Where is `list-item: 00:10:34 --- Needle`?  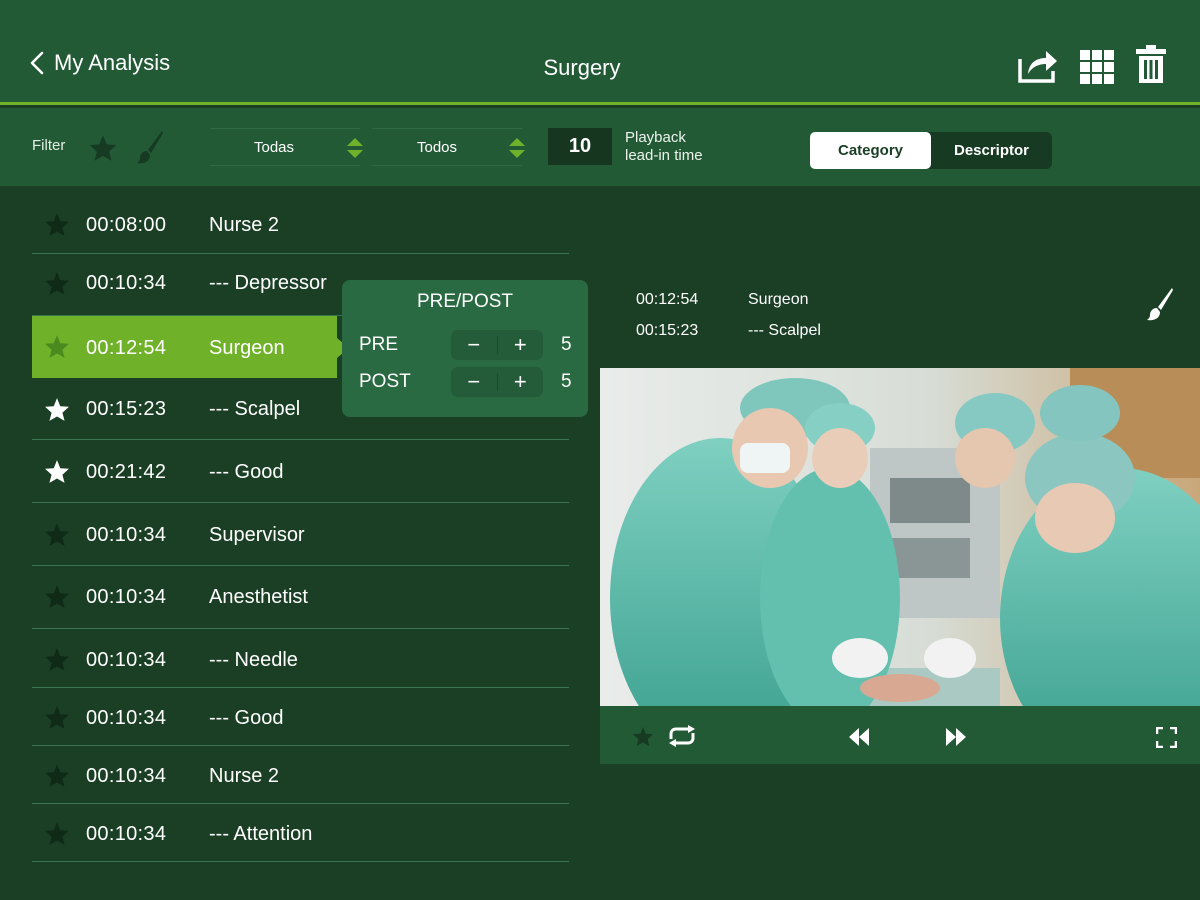 list-item: 00:10:34 --- Needle is located at coordinates (300, 658).